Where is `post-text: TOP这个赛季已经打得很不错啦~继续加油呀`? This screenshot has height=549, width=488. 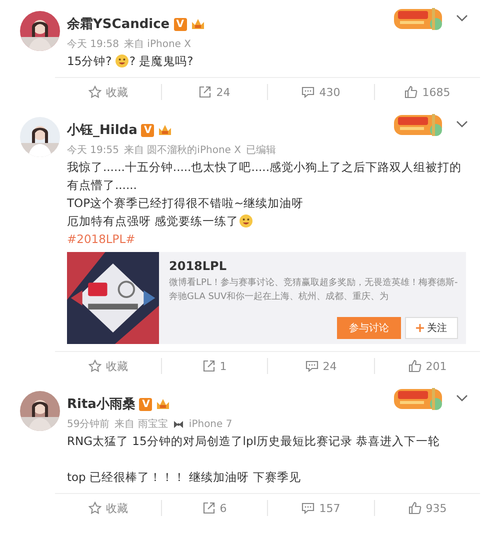 post-text: TOP这个赛季已经打得很不错啦~继续加油呀 is located at coordinates (186, 203).